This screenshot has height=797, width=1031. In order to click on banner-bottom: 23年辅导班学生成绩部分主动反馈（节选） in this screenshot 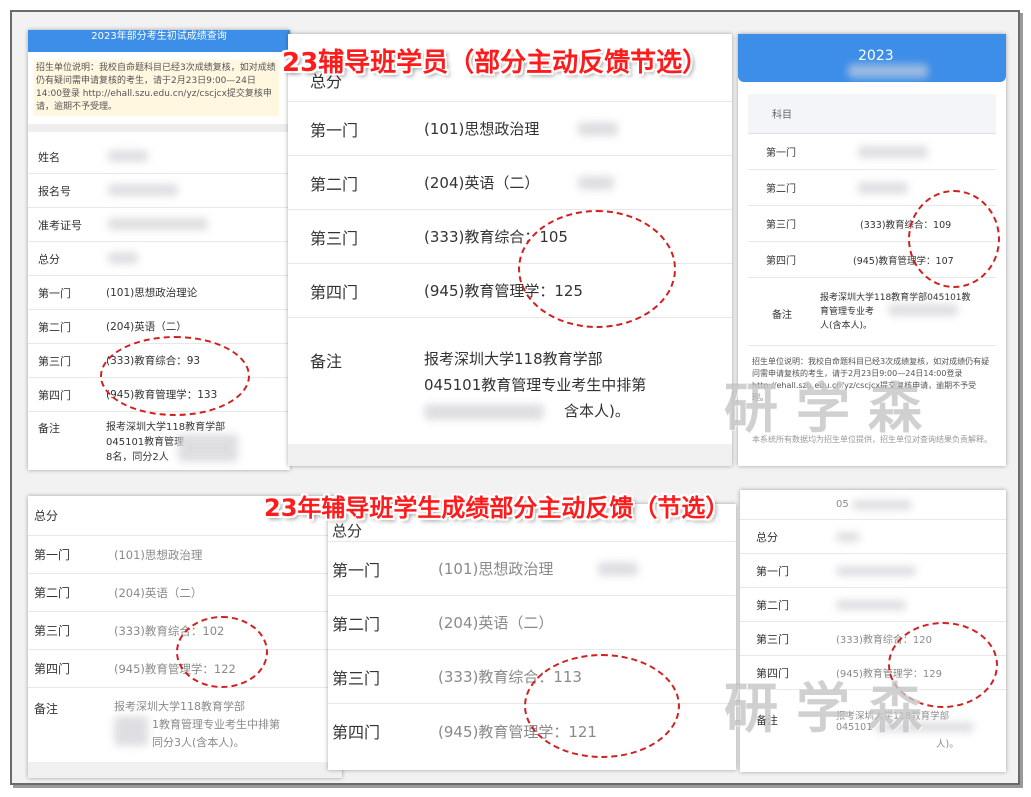, I will do `click(497, 508)`.